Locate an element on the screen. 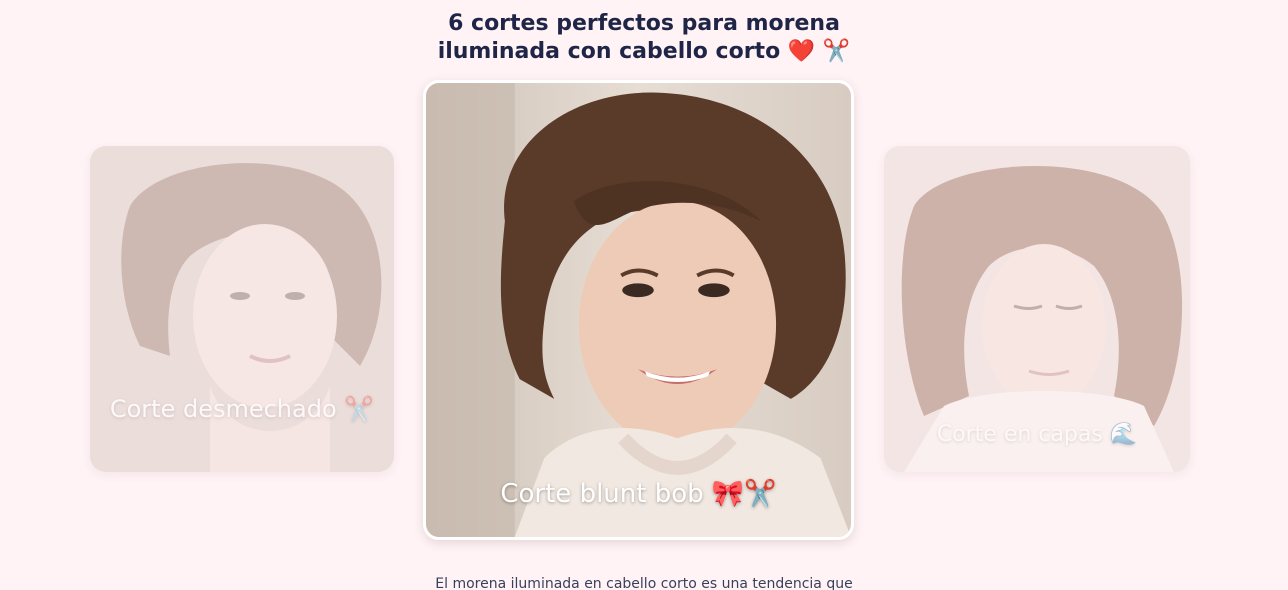 This screenshot has height=590, width=1288. carousel-card-desmechado: Corte desmechado ✂️ is located at coordinates (242, 309).